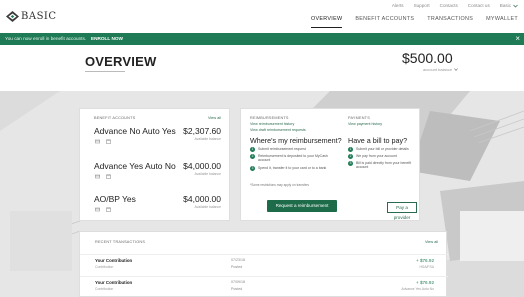 The width and height of the screenshot is (524, 297). I want to click on page-title: OVERVIEW, so click(121, 61).